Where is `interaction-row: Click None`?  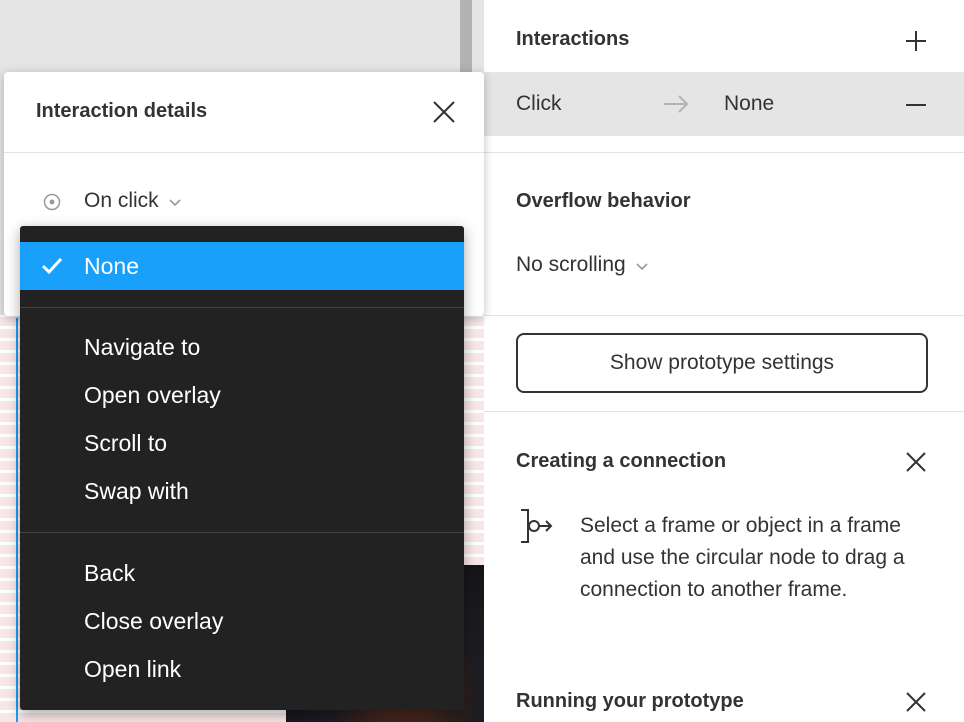
interaction-row: Click None is located at coordinates (724, 104).